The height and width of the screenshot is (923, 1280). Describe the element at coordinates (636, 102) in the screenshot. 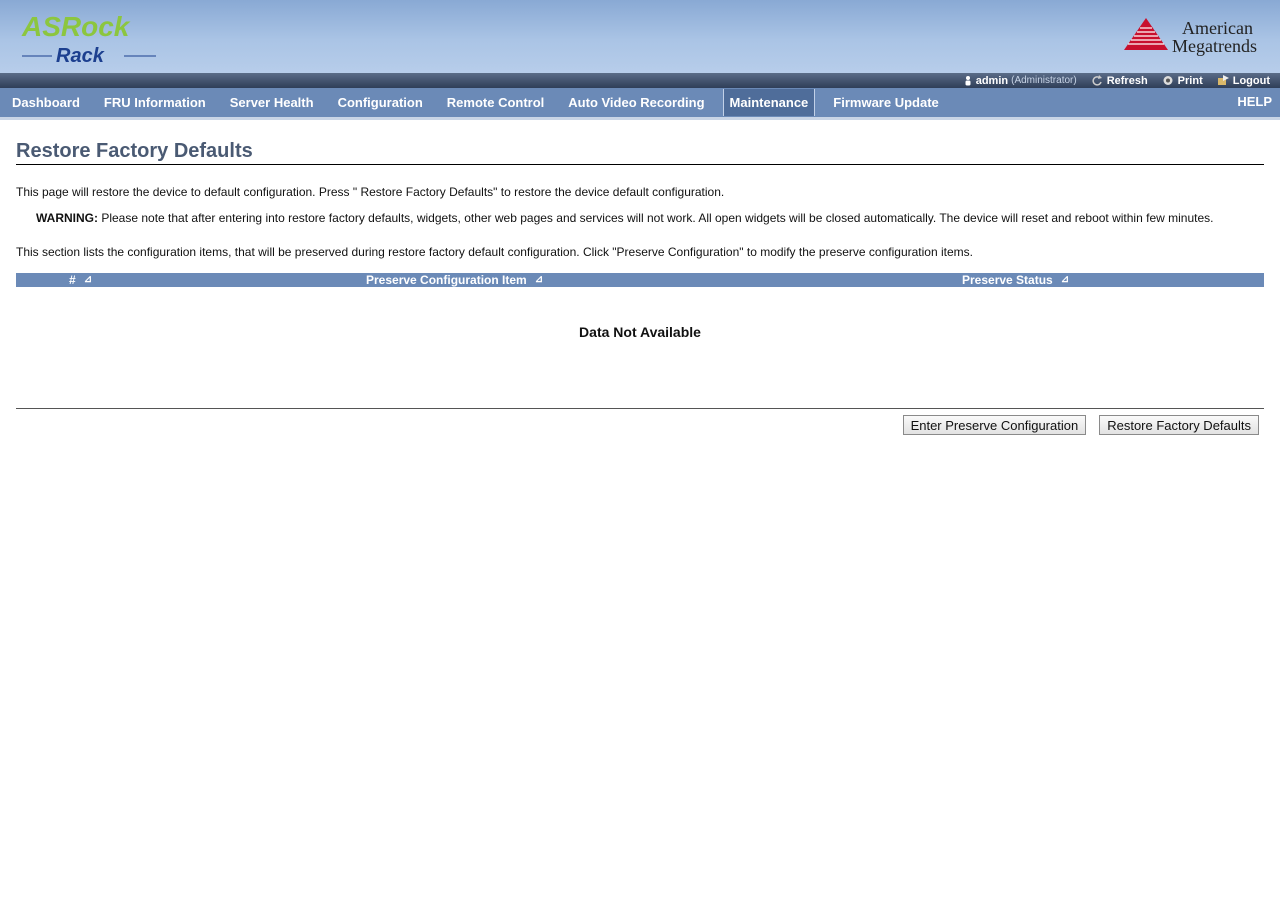

I see `nav-auto-video-recording: Auto Video Recording` at that location.